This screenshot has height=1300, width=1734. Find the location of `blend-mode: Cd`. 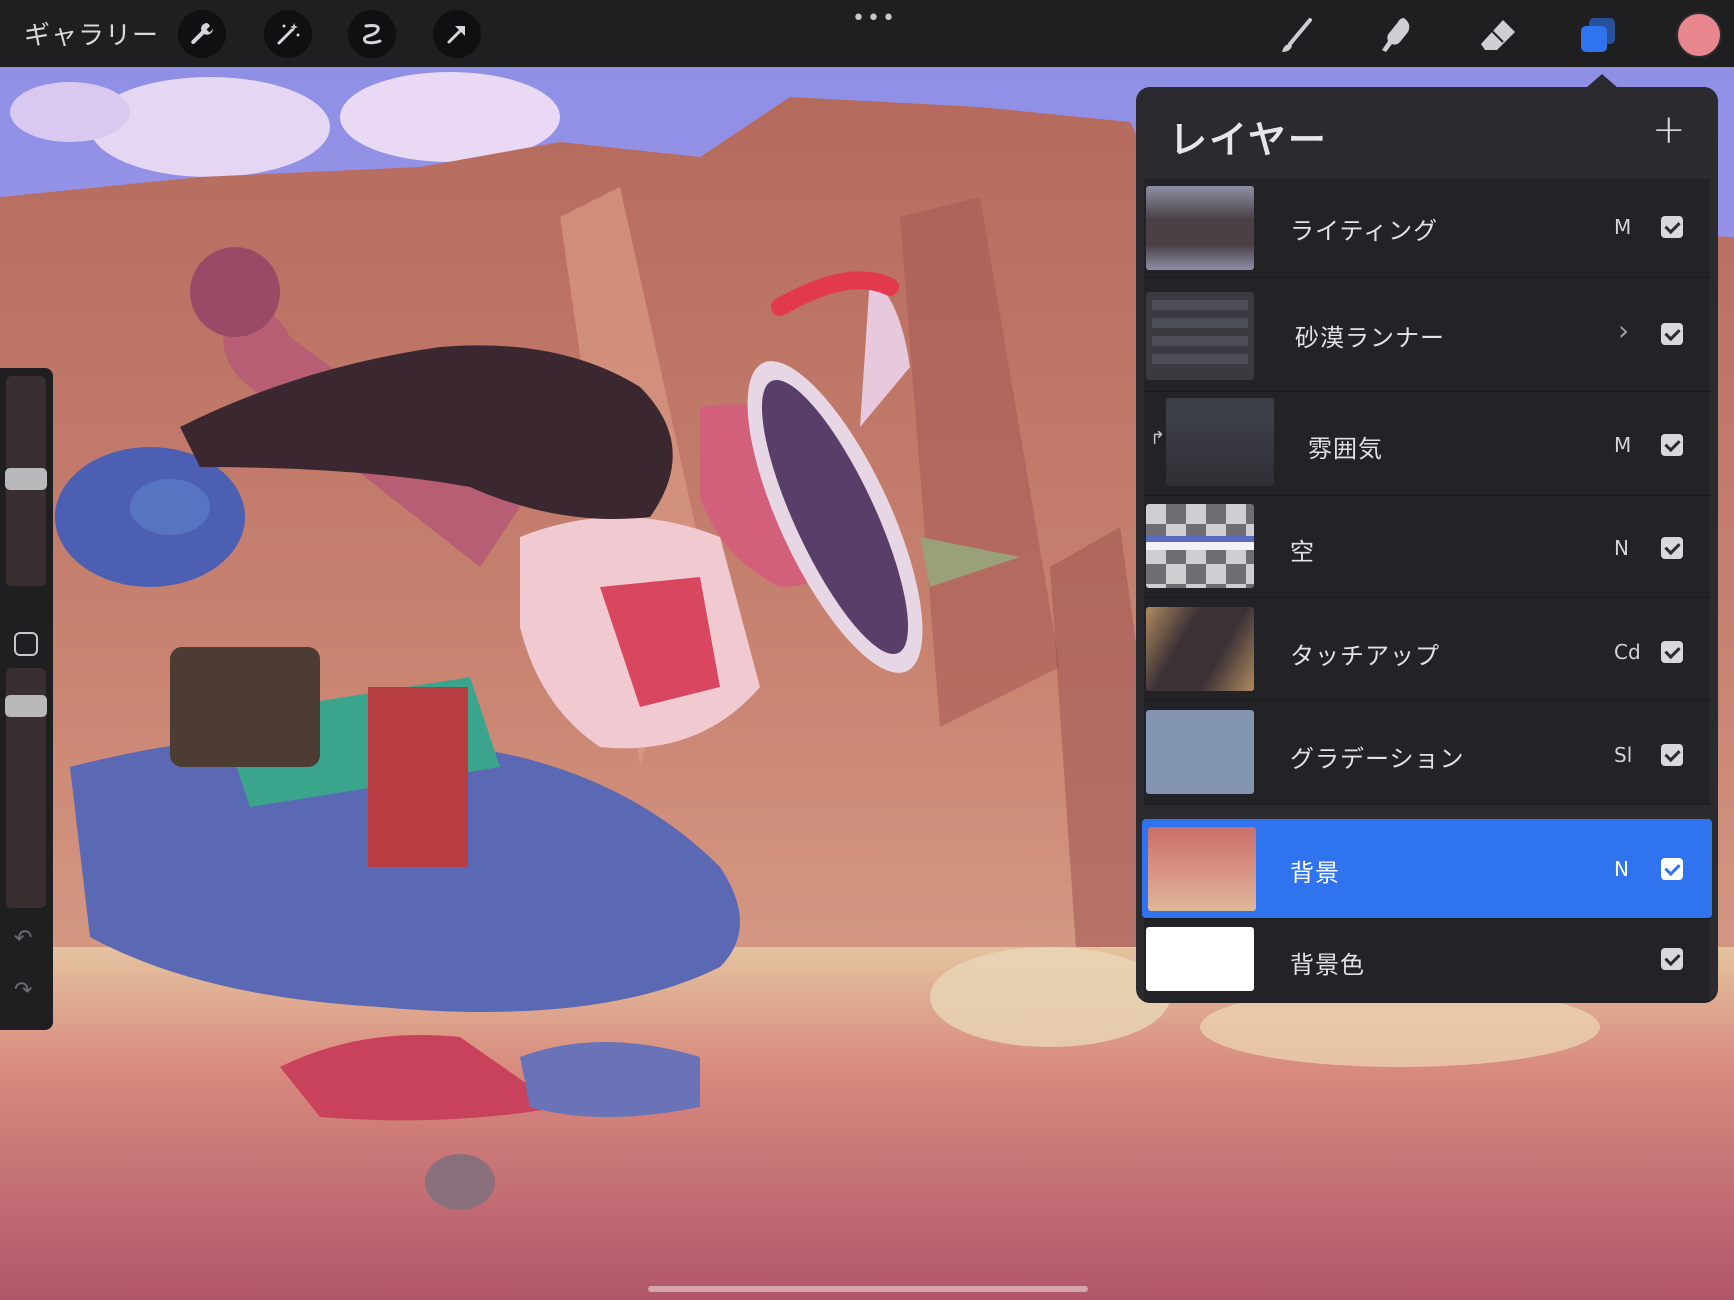

blend-mode: Cd is located at coordinates (1627, 652).